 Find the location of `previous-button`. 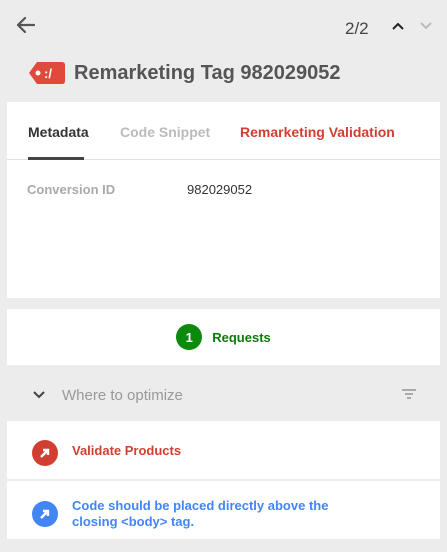

previous-button is located at coordinates (398, 26).